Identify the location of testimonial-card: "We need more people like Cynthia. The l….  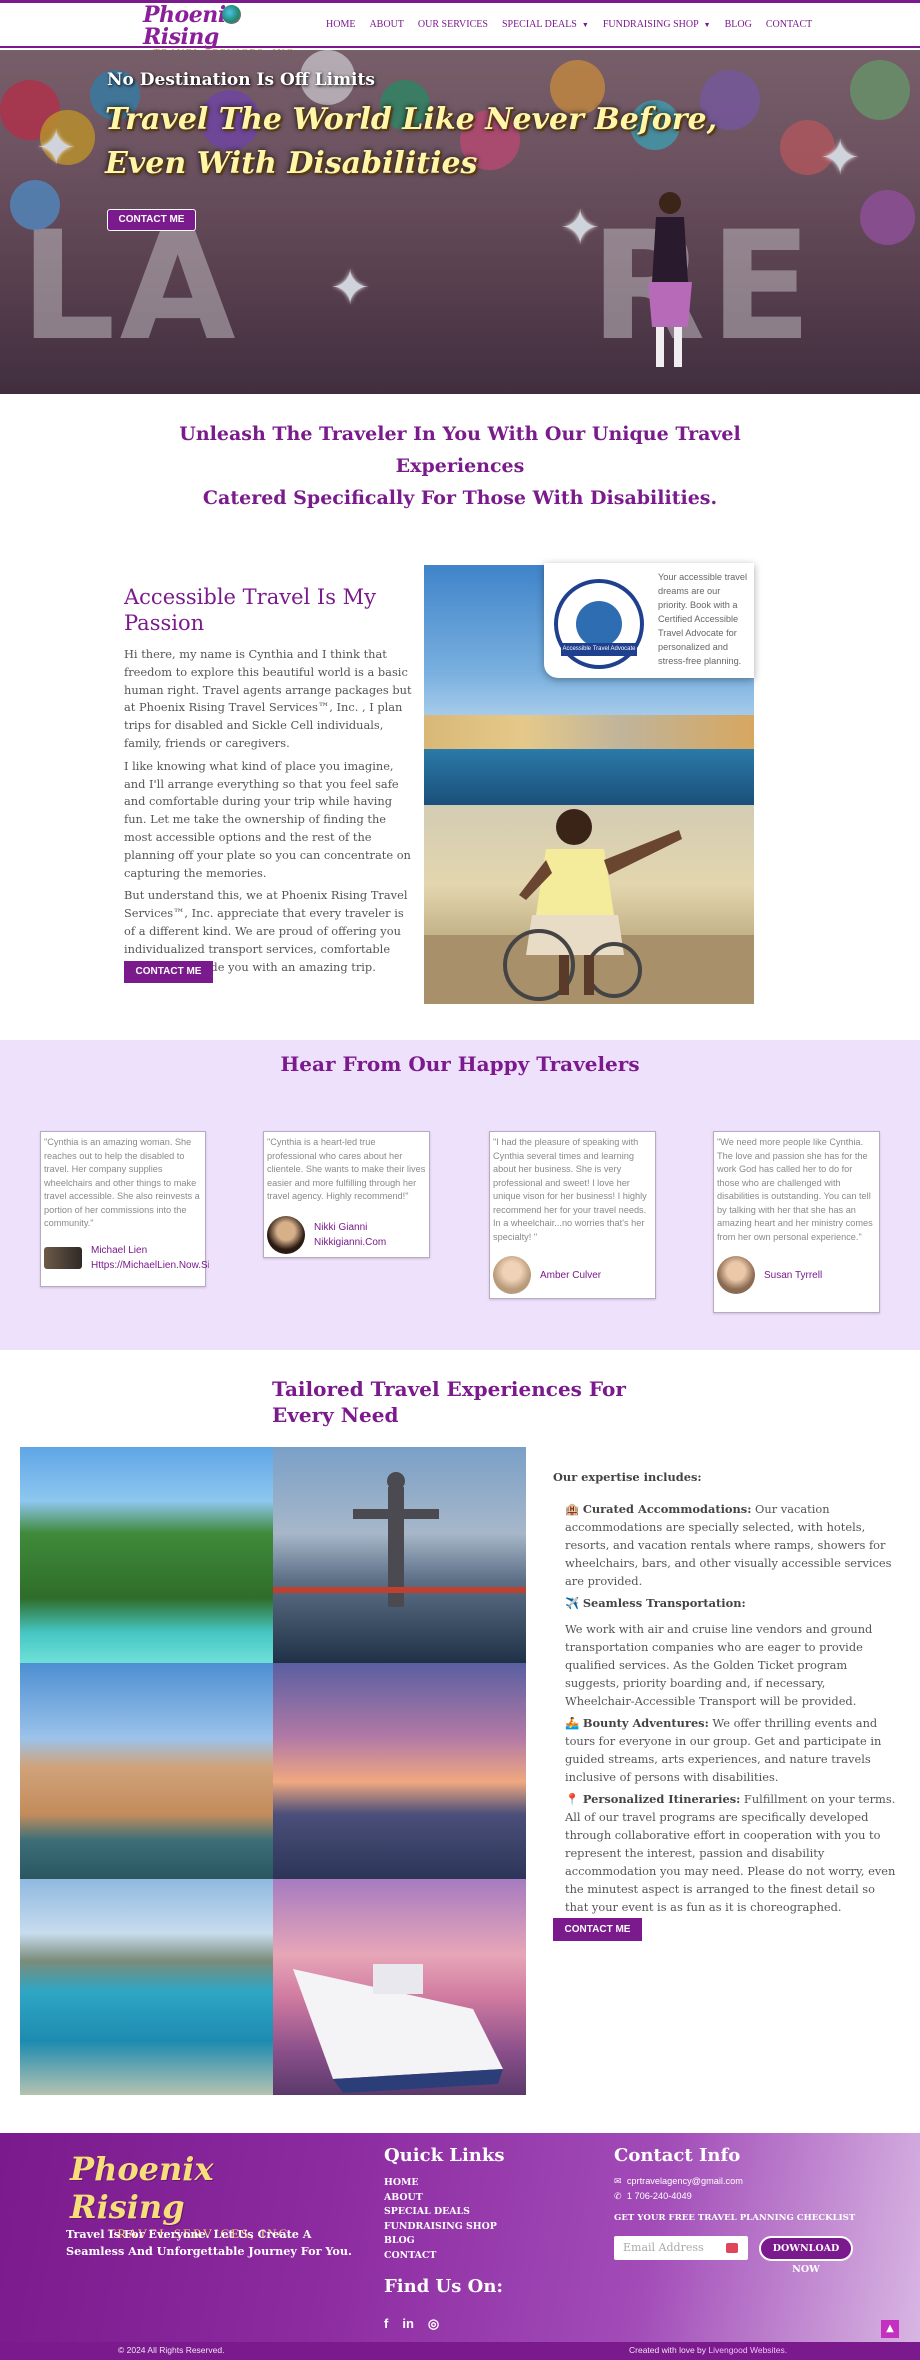
(796, 1222).